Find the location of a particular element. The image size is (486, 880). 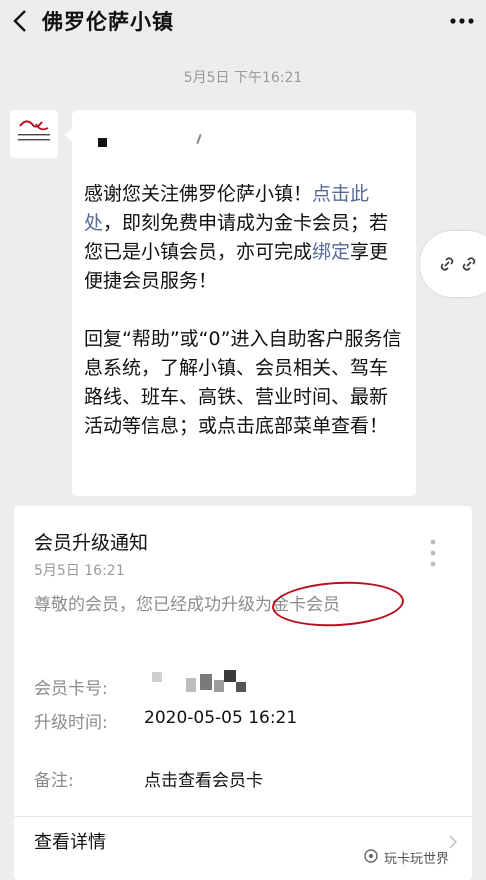

watermark-text: 玩卡玩世界 is located at coordinates (417, 859).